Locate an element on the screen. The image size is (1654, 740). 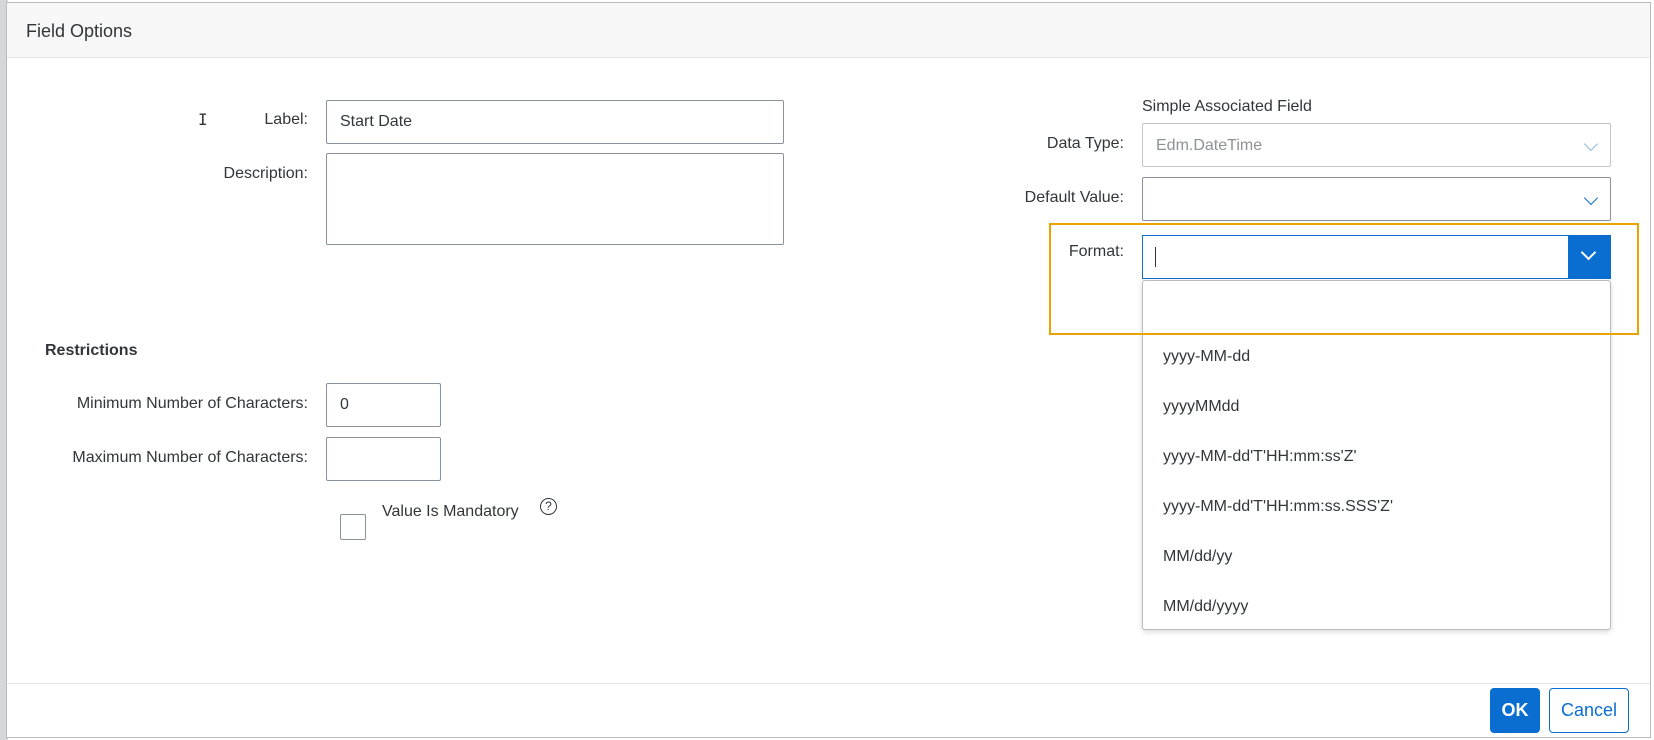
min-chars-label: Minimum Number of Characters: is located at coordinates (192, 403).